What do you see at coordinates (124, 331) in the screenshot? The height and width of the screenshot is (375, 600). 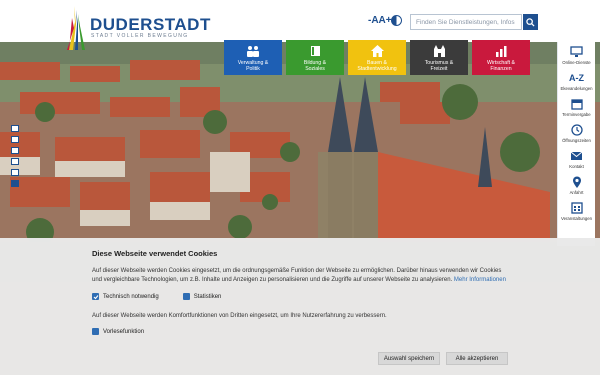 I see `checkbox-label: Vorlesefunktion` at bounding box center [124, 331].